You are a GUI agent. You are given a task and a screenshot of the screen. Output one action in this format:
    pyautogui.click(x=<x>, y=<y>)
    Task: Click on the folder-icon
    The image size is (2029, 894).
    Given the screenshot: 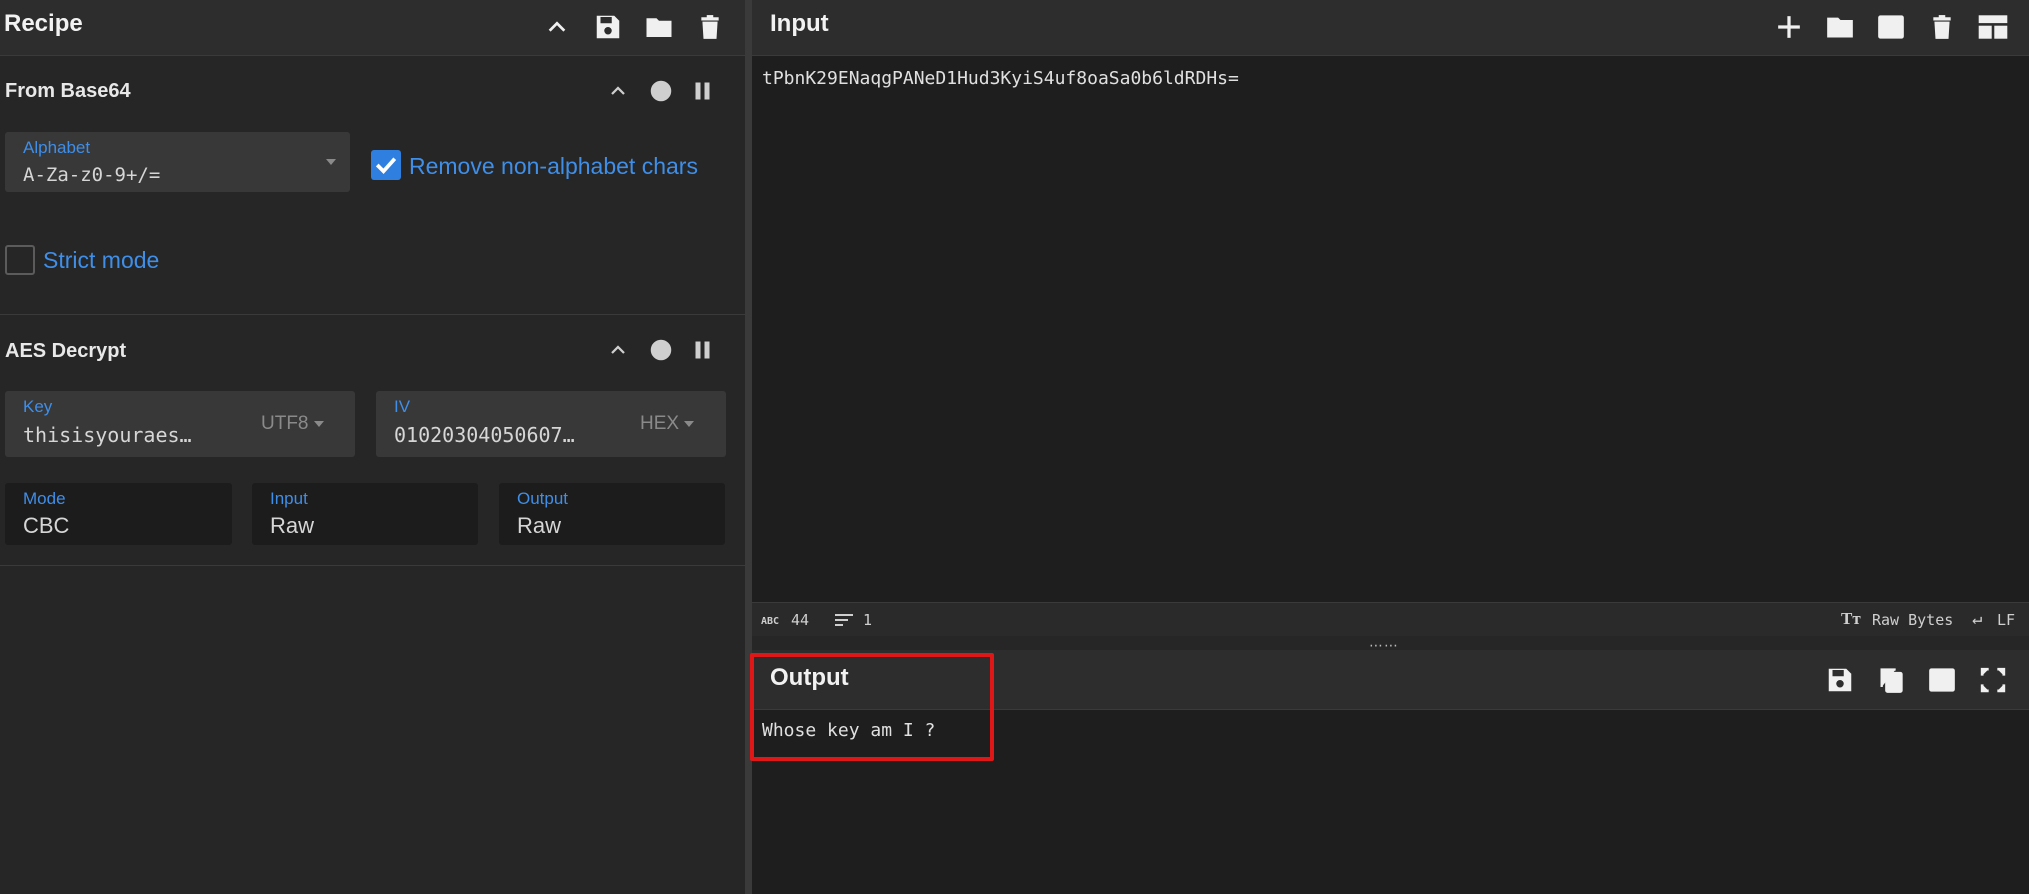 What is the action you would take?
    pyautogui.click(x=659, y=27)
    